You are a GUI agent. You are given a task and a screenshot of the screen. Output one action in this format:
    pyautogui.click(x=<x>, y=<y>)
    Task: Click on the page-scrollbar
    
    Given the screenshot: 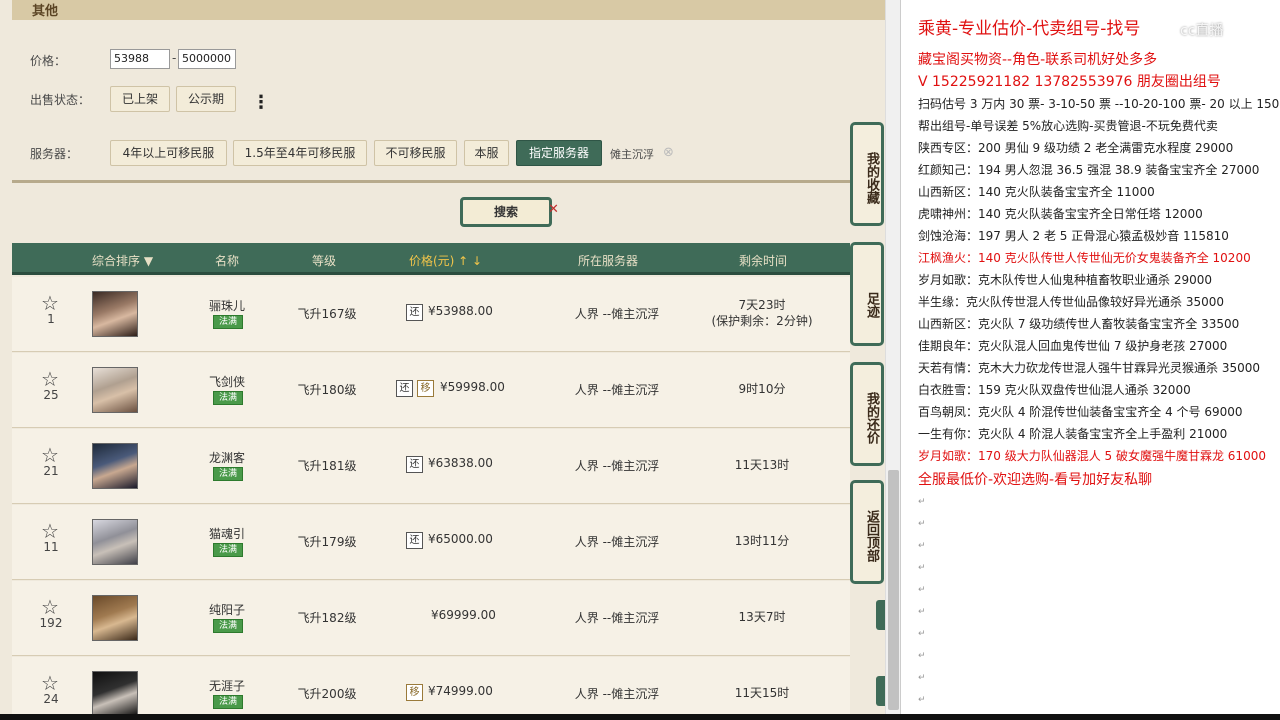 What is the action you would take?
    pyautogui.click(x=892, y=360)
    